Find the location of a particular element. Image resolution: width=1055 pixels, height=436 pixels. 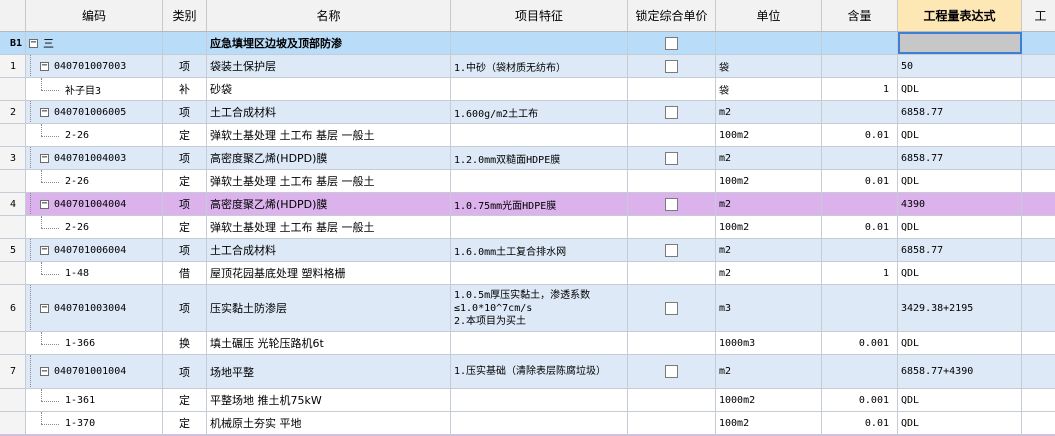

item-code: −040701007003 is located at coordinates (94, 66).